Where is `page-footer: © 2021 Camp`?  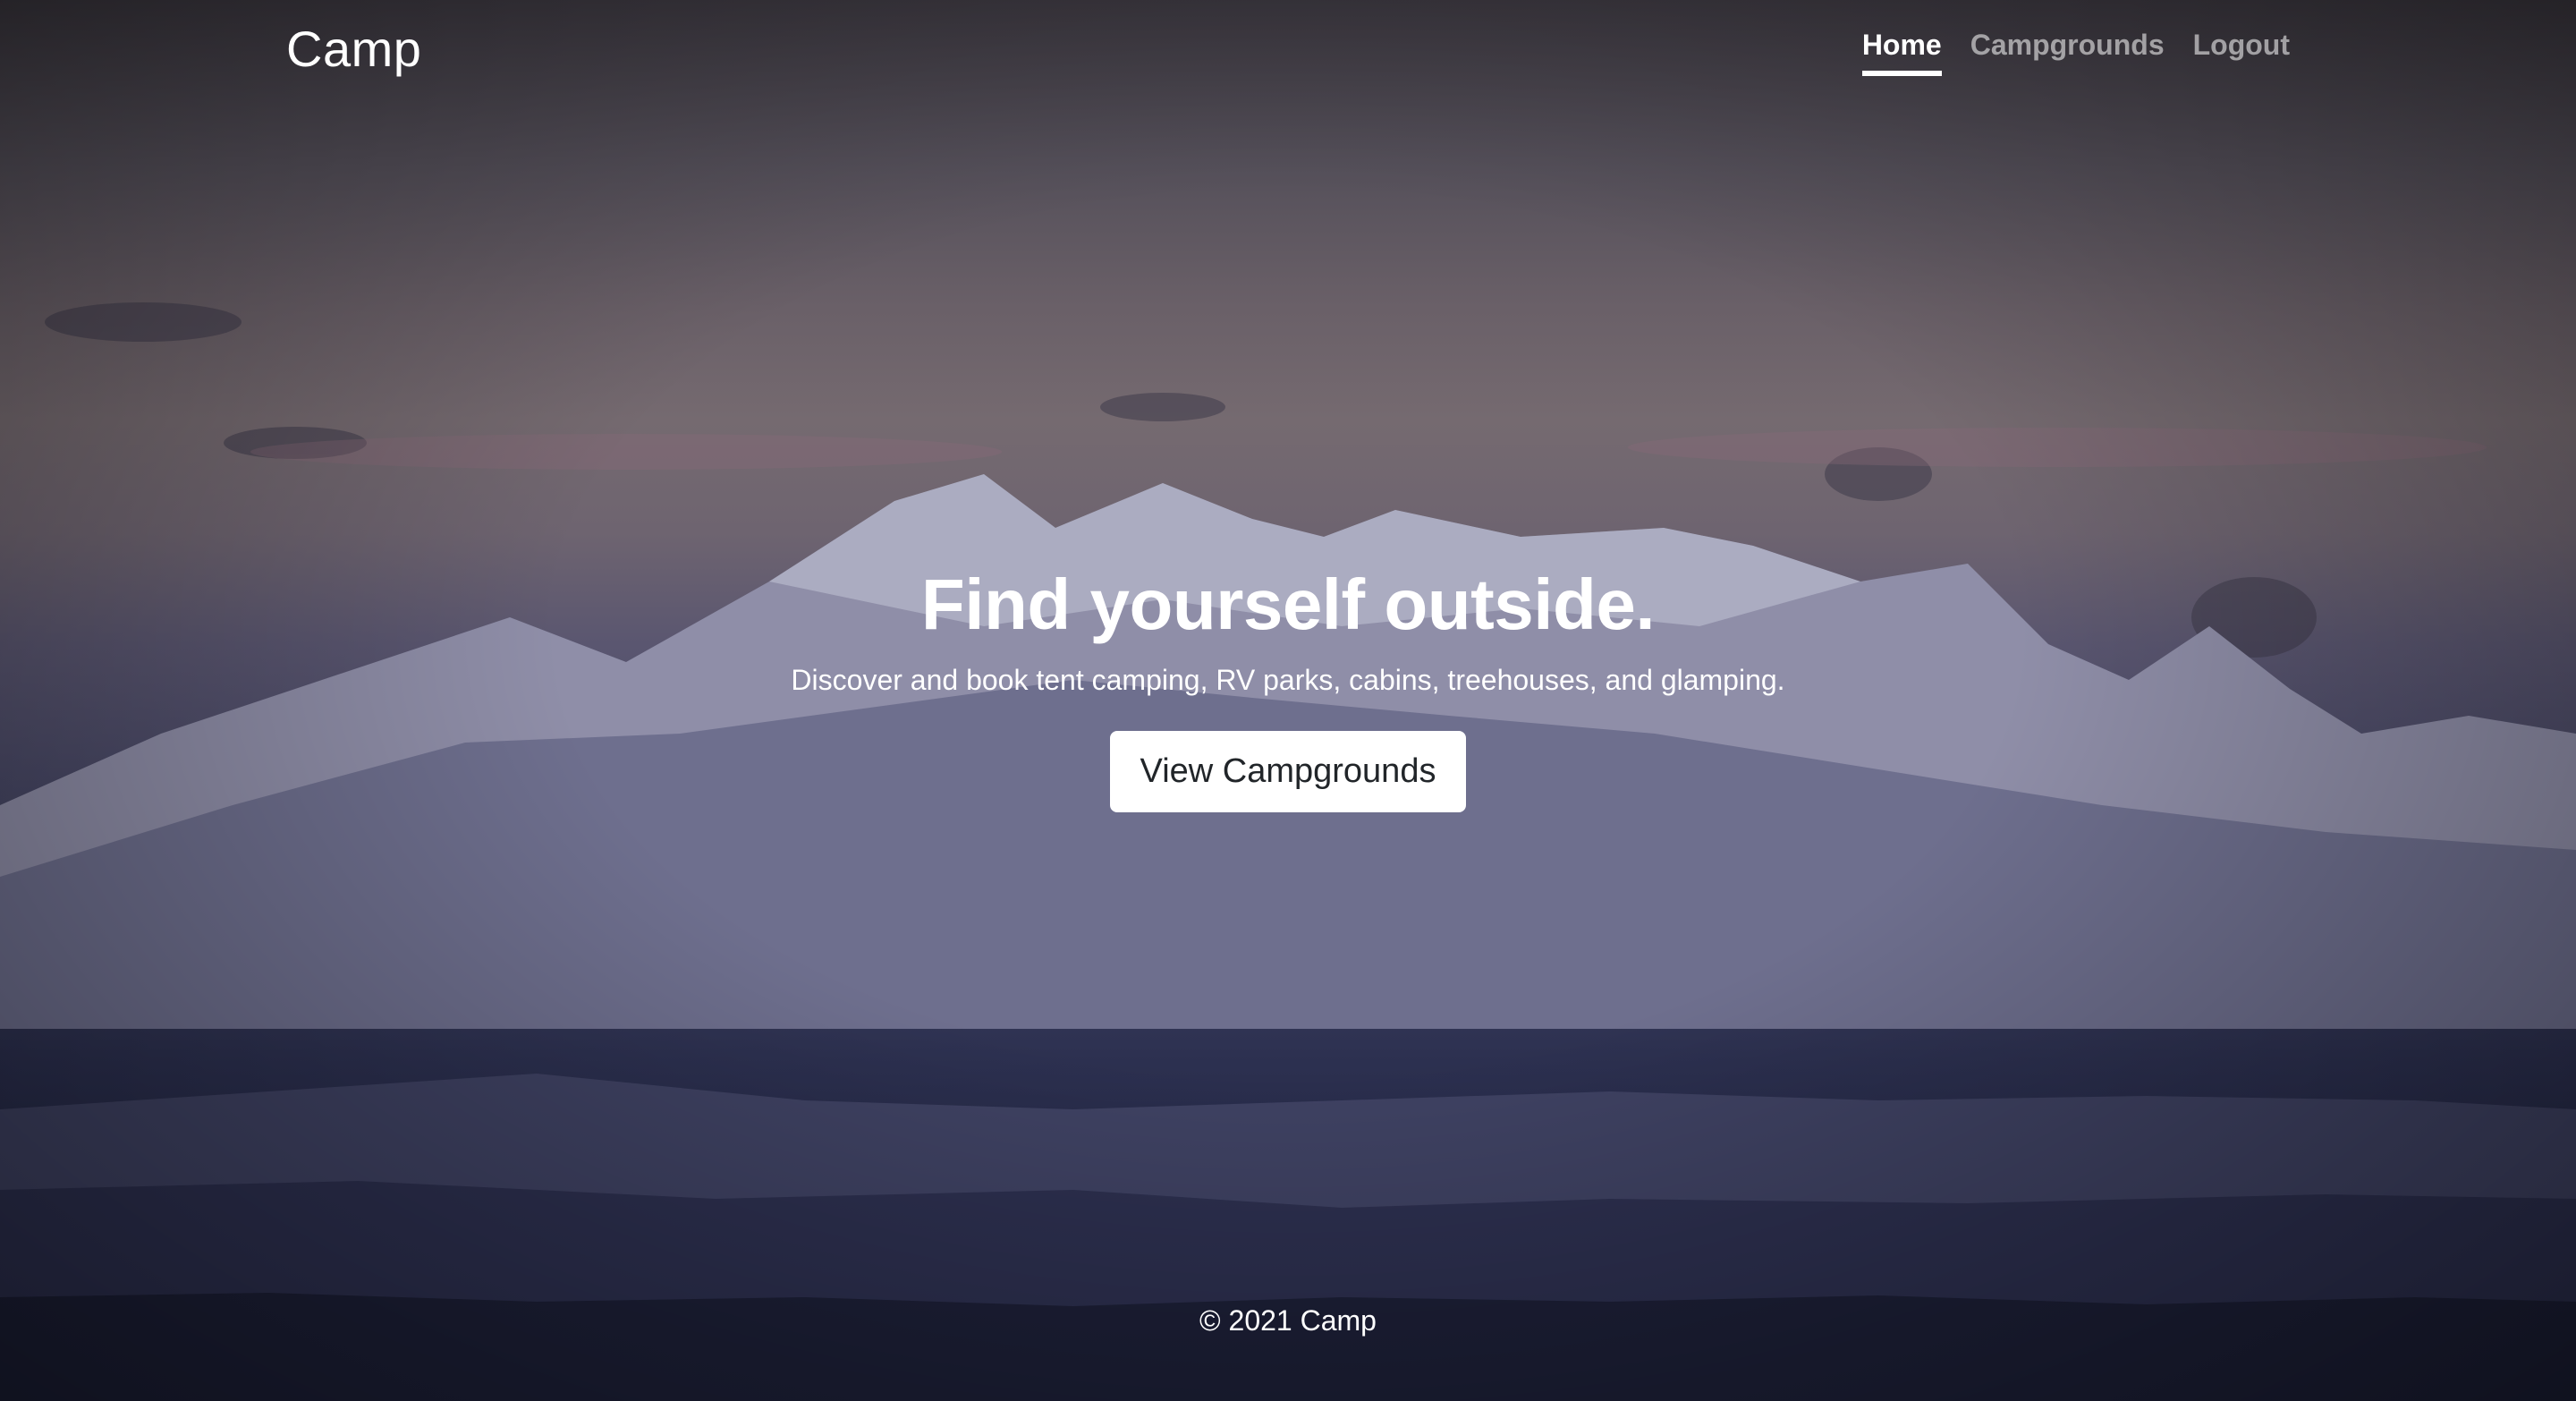 page-footer: © 2021 Camp is located at coordinates (1288, 1320).